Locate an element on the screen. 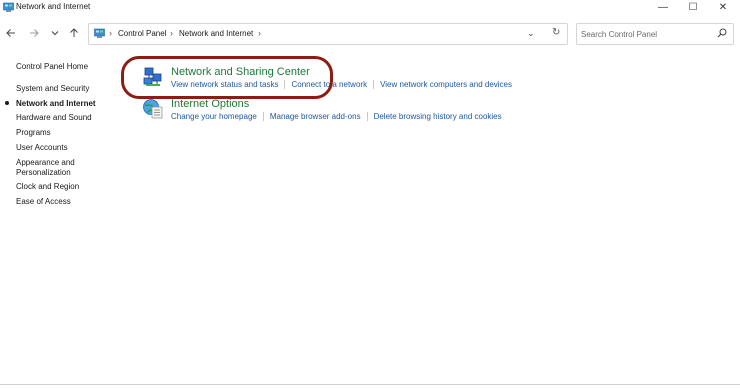 This screenshot has height=389, width=740. search-box is located at coordinates (655, 34).